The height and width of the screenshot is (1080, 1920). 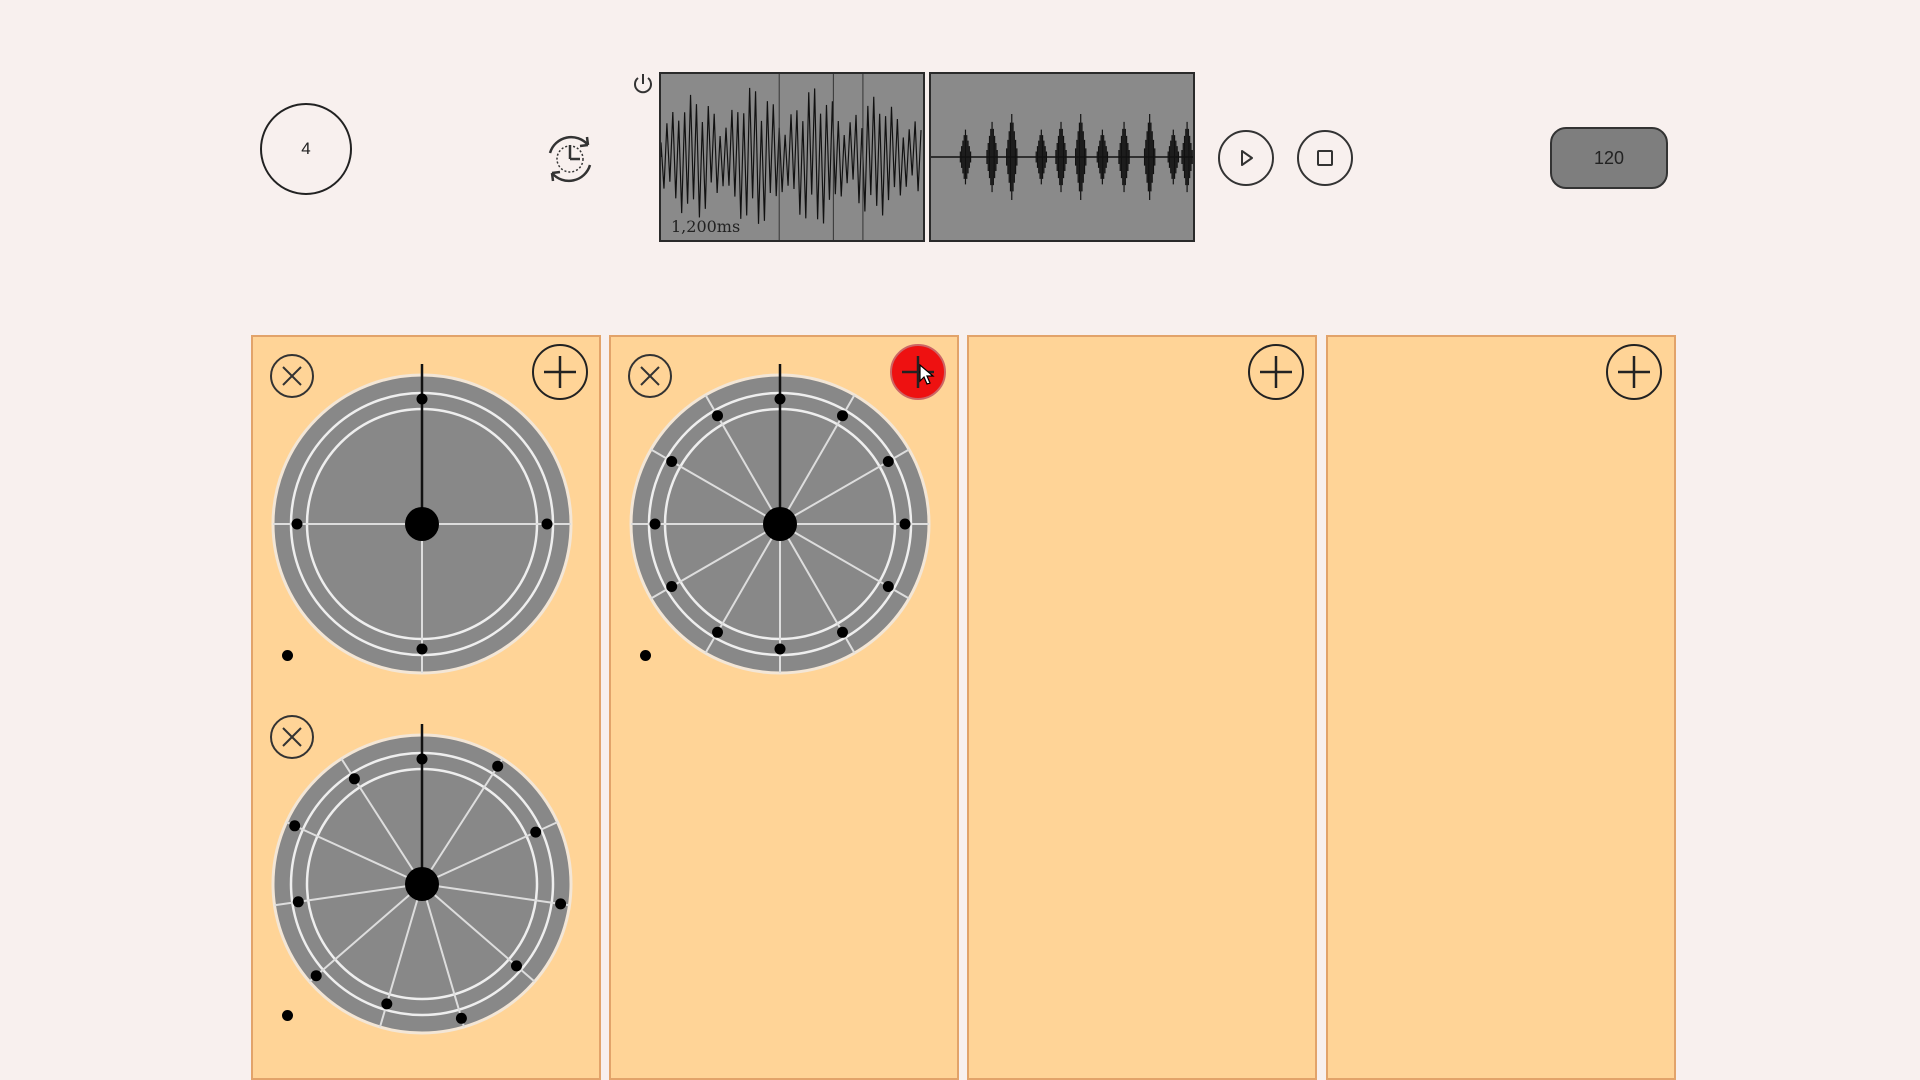 What do you see at coordinates (643, 84) in the screenshot?
I see `power-icon` at bounding box center [643, 84].